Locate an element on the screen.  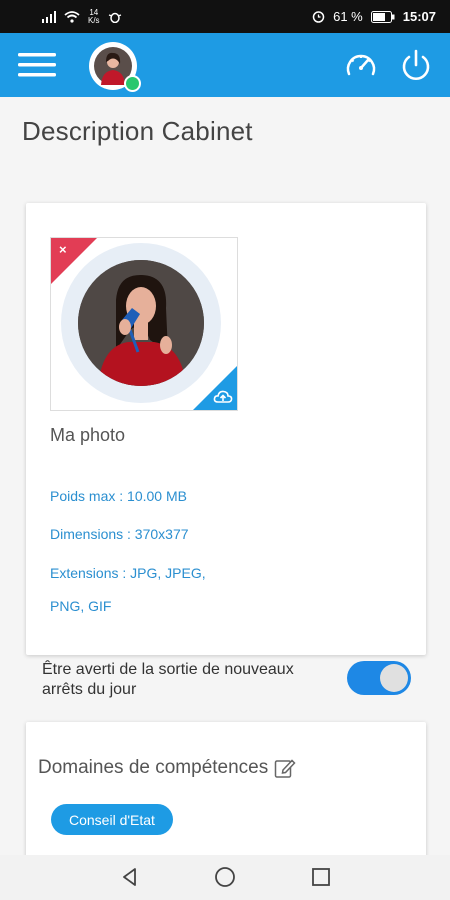
bug-icon is located at coordinates (114, 17).